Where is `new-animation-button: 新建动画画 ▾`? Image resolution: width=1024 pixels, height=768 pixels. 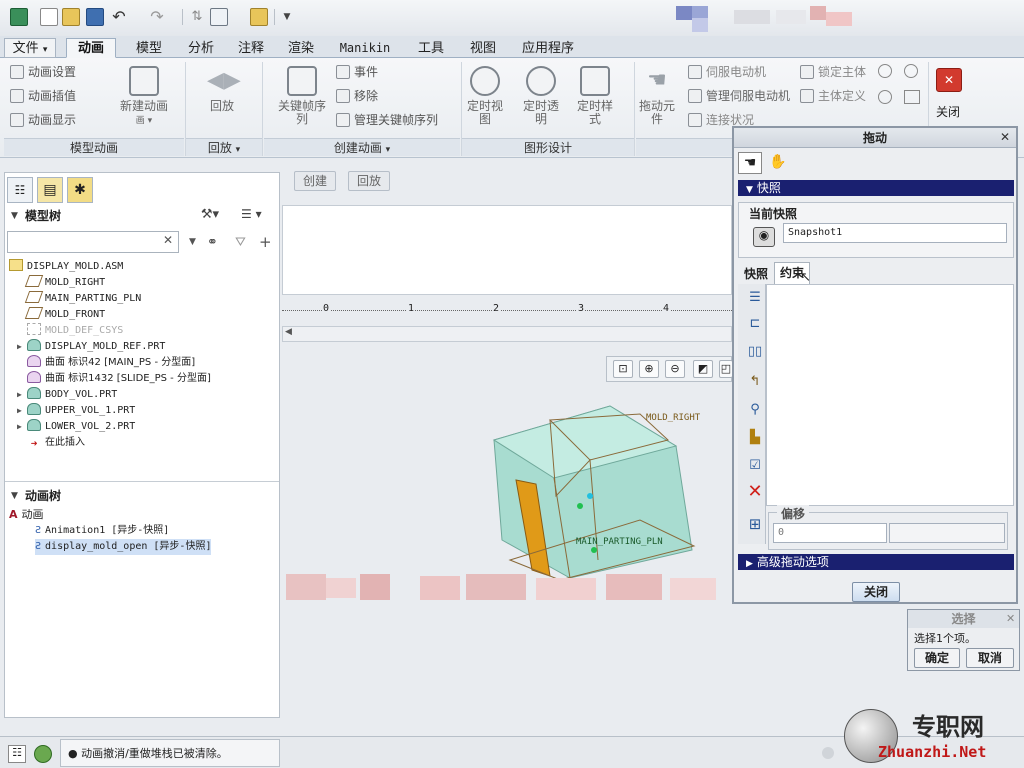
new-animation-button: 新建动画画 ▾ is located at coordinates (144, 97).